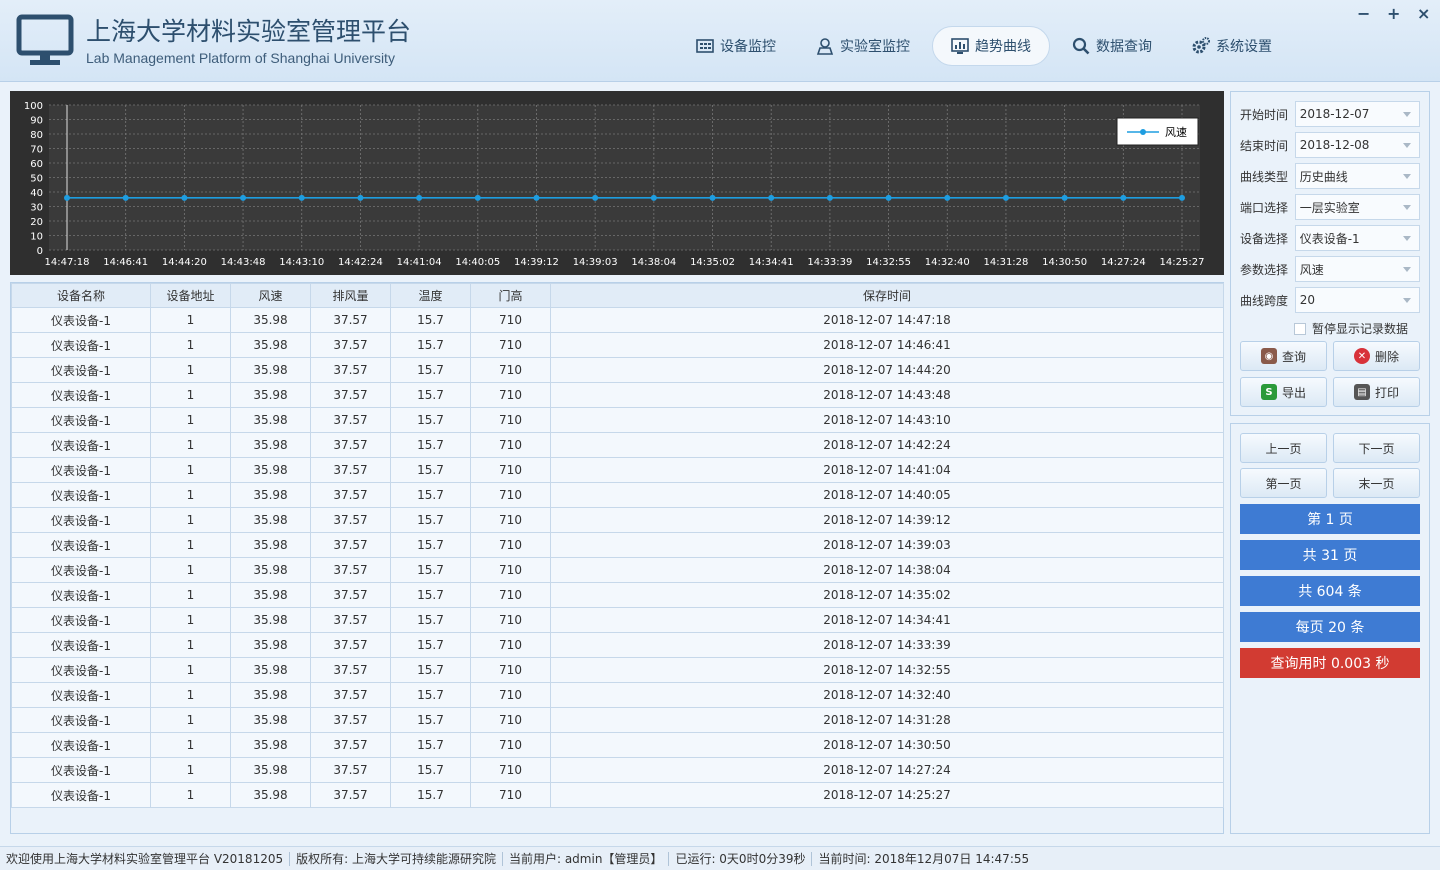 The height and width of the screenshot is (870, 1440). What do you see at coordinates (350, 295) in the screenshot?
I see `column-header: 排风量` at bounding box center [350, 295].